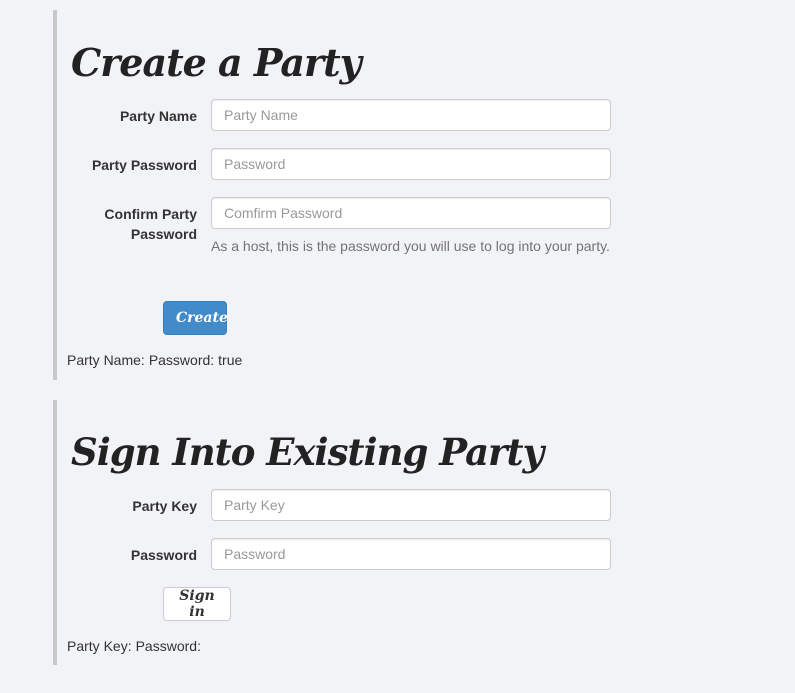 The height and width of the screenshot is (693, 795). Describe the element at coordinates (411, 164) in the screenshot. I see `party-password-input` at that location.